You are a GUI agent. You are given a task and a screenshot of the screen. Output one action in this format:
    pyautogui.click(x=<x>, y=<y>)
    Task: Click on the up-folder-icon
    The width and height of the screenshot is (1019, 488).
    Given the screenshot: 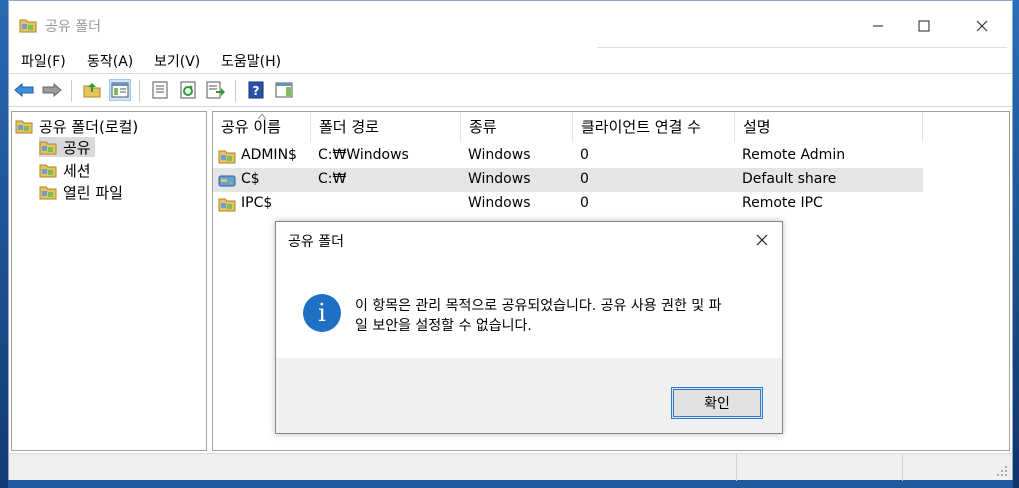 What is the action you would take?
    pyautogui.click(x=92, y=90)
    